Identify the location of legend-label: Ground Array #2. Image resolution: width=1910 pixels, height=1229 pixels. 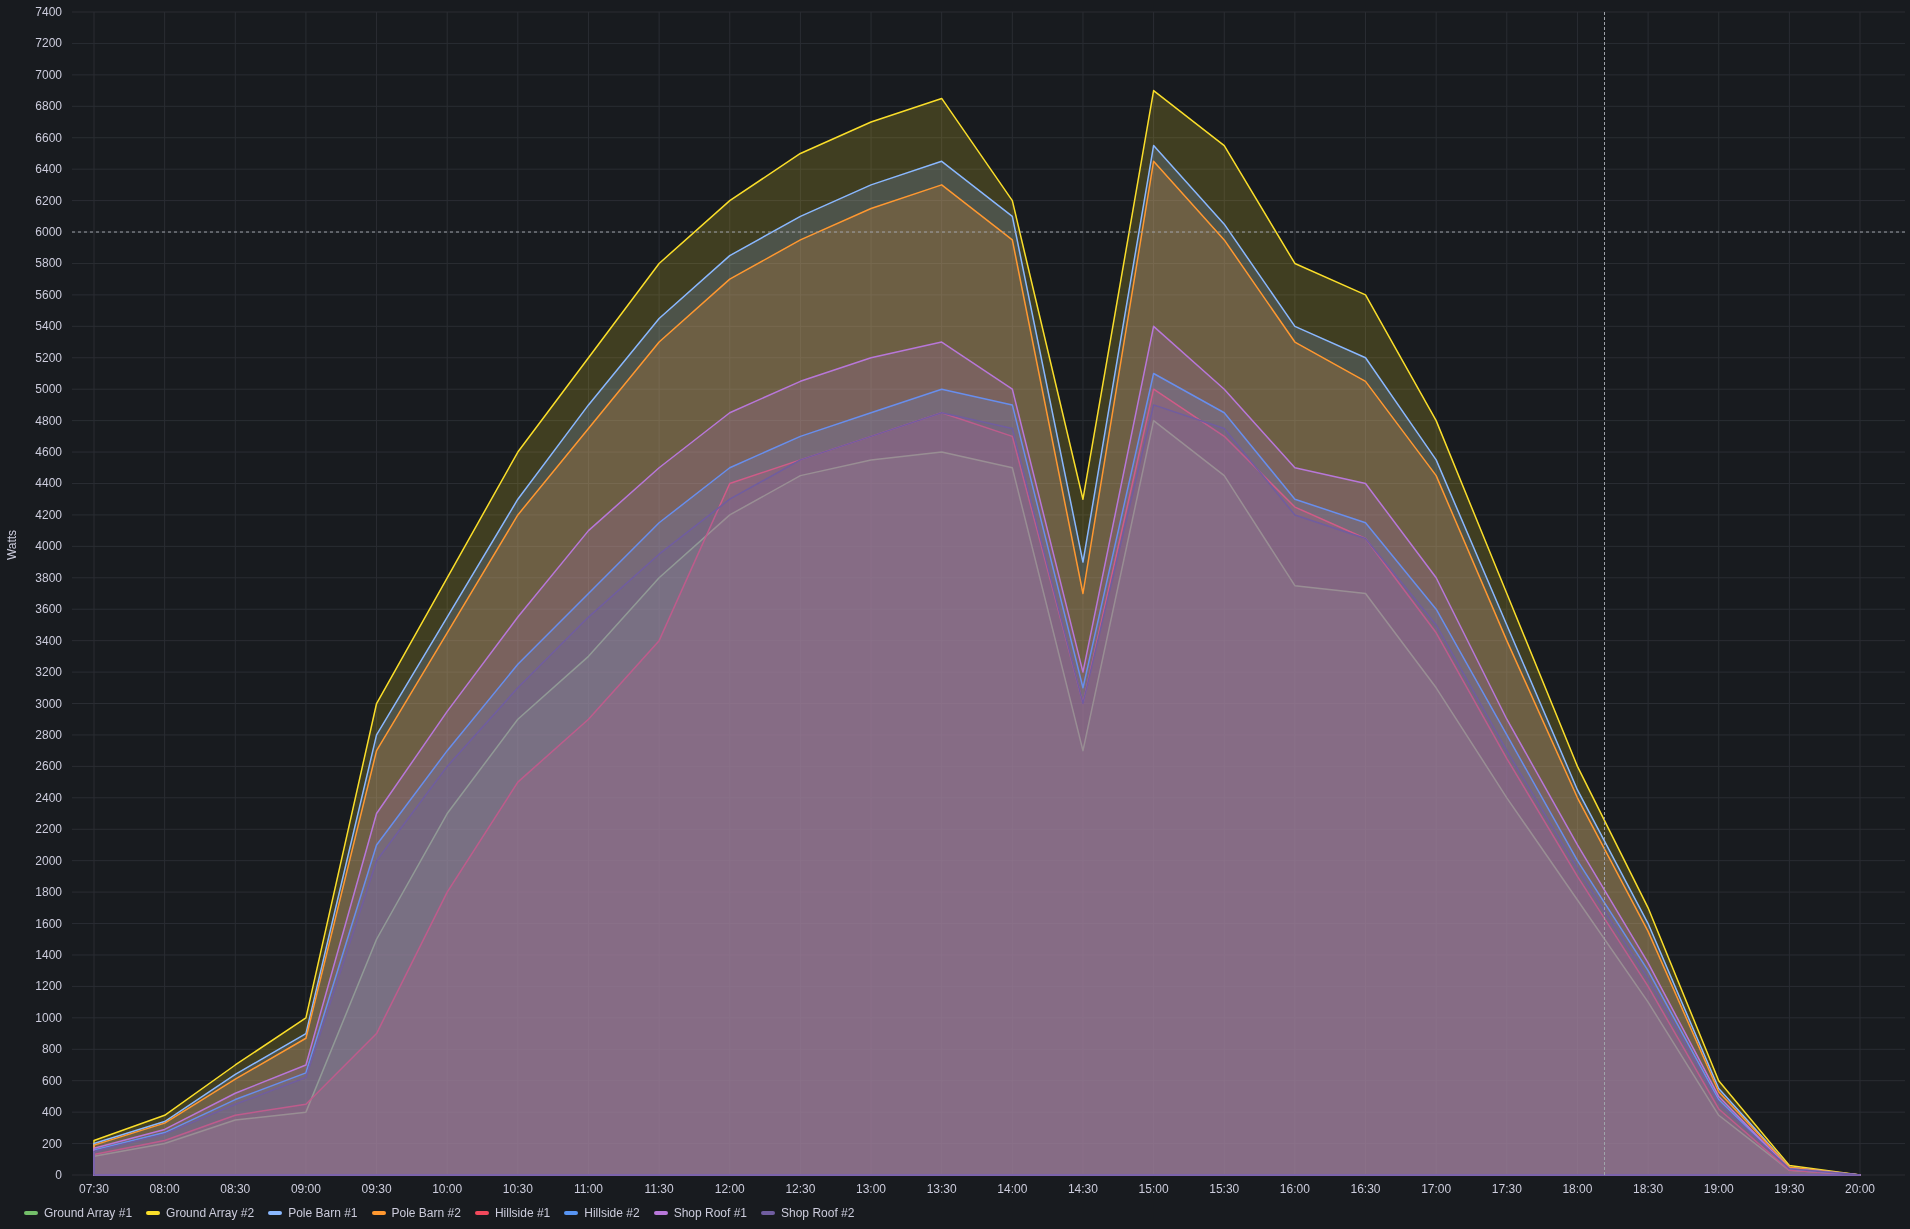
(210, 1213).